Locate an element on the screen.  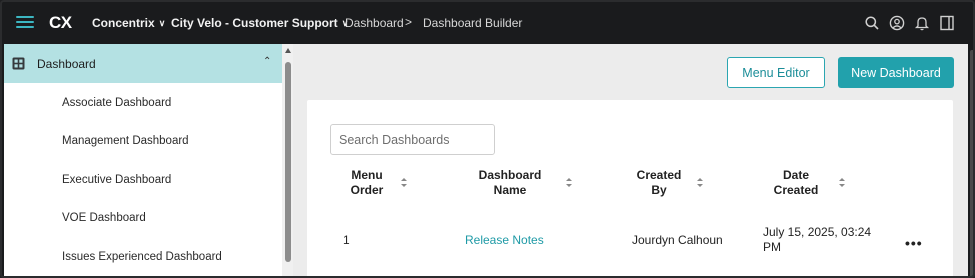
sidebar-scrollbar is located at coordinates (287, 160).